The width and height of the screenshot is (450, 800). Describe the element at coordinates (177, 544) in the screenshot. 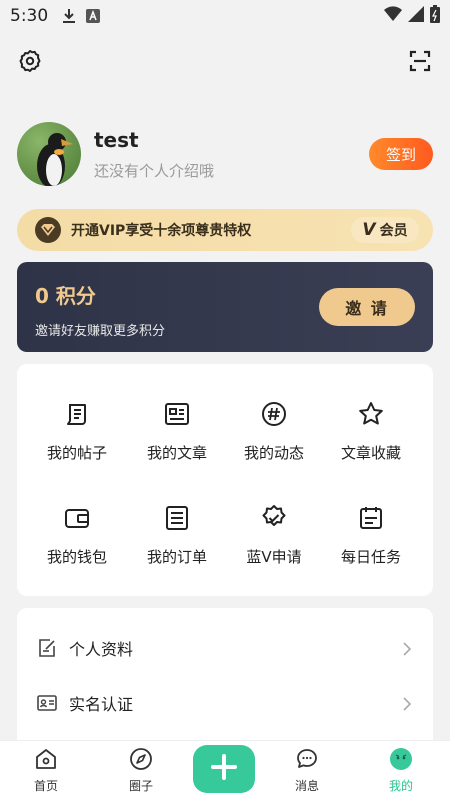

I see `grid-item-my-orders: 我的订单` at that location.